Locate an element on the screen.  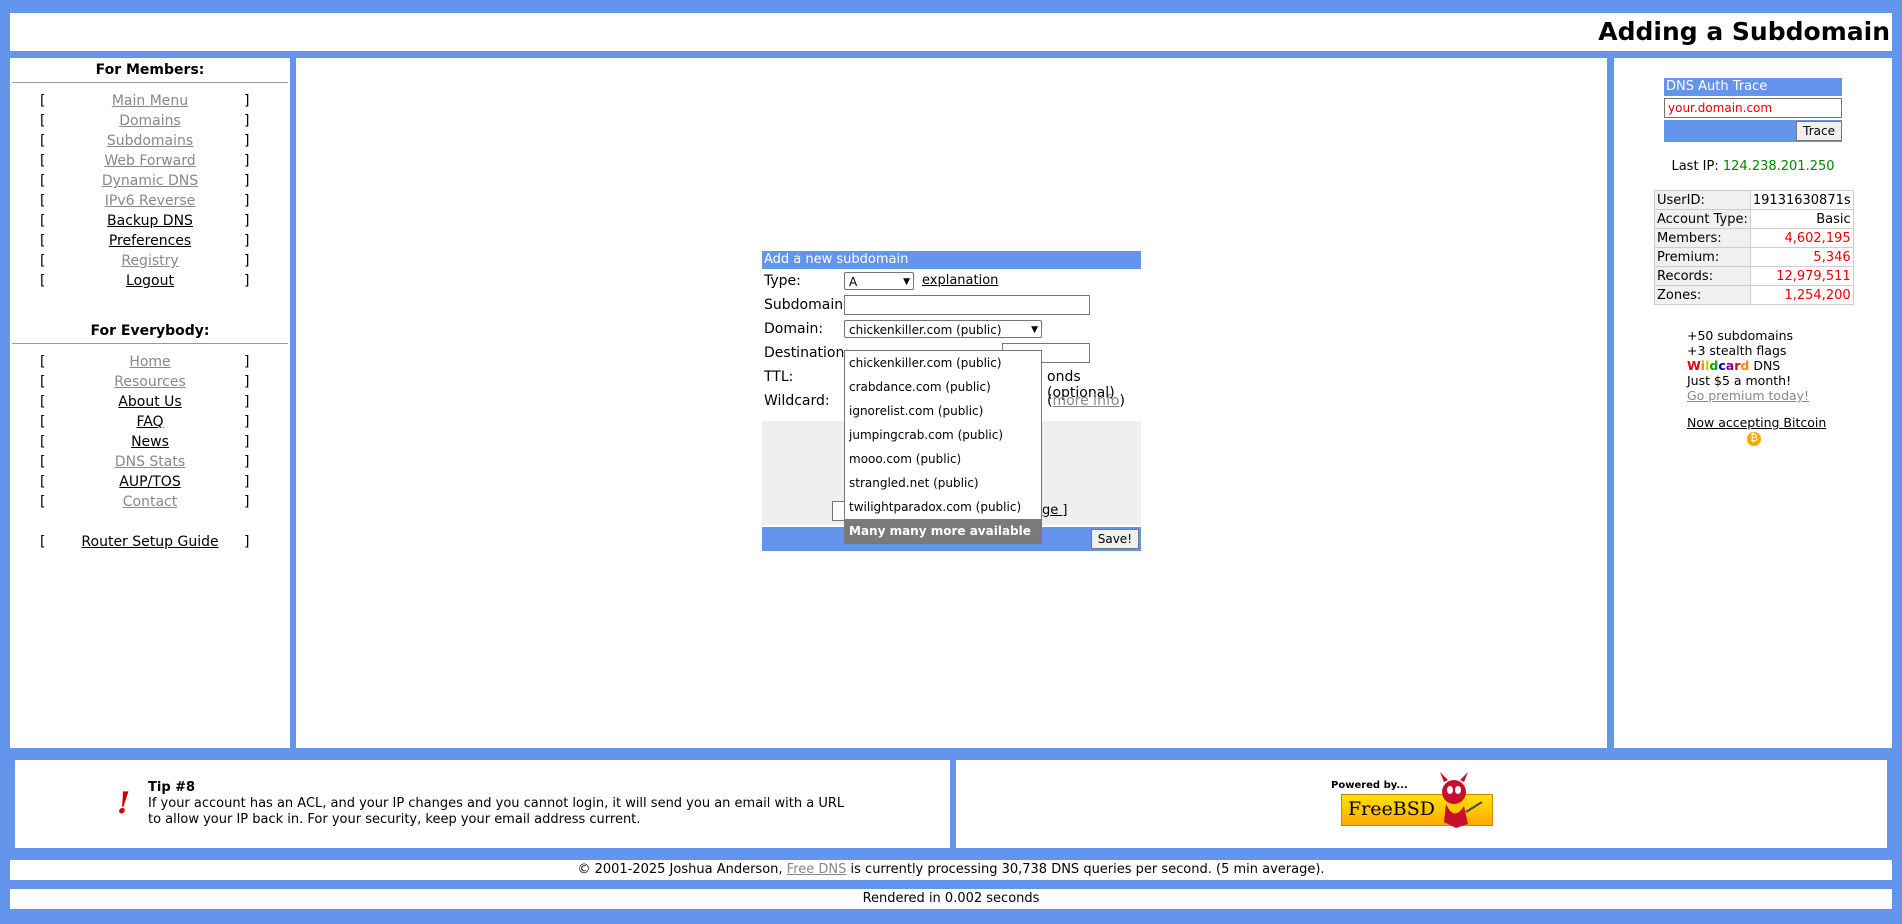
beastie-mascot-icon is located at coordinates (1461, 800).